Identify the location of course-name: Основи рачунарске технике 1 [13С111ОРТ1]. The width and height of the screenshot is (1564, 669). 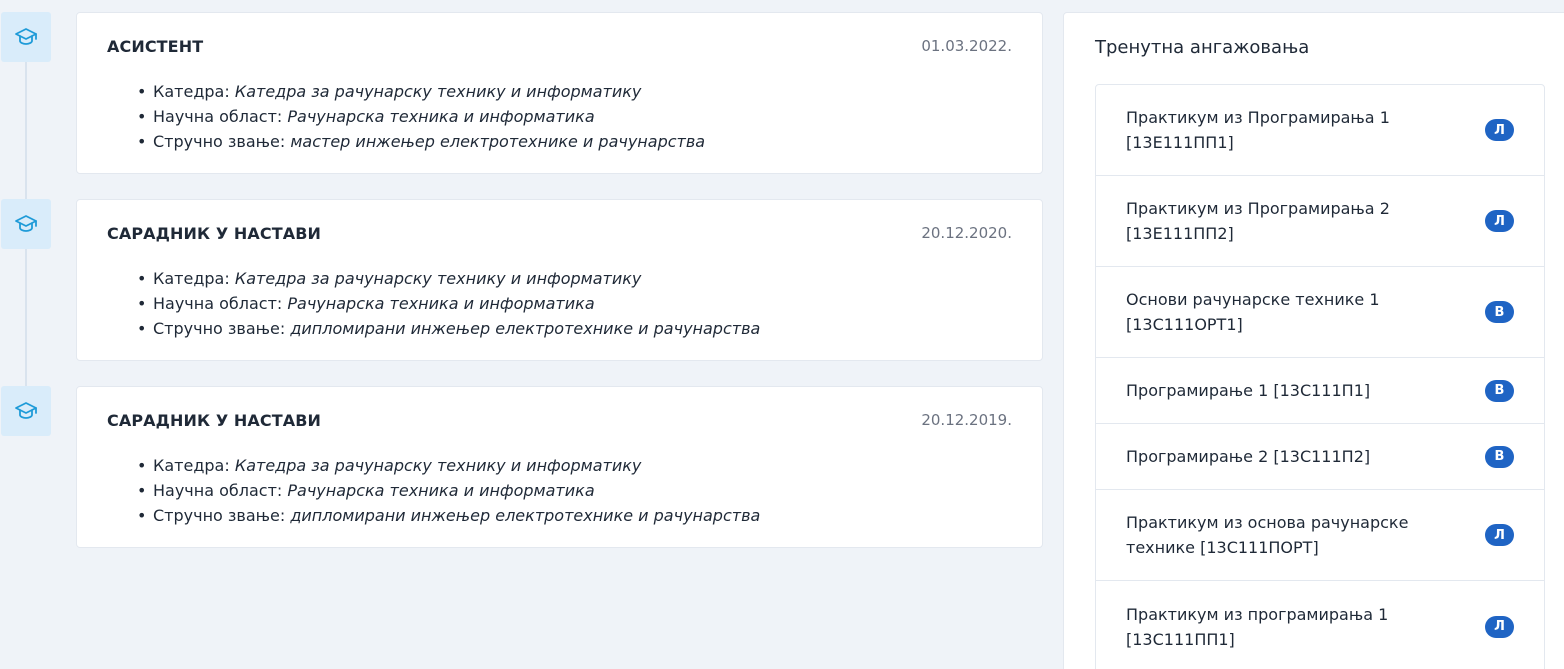
(1253, 312).